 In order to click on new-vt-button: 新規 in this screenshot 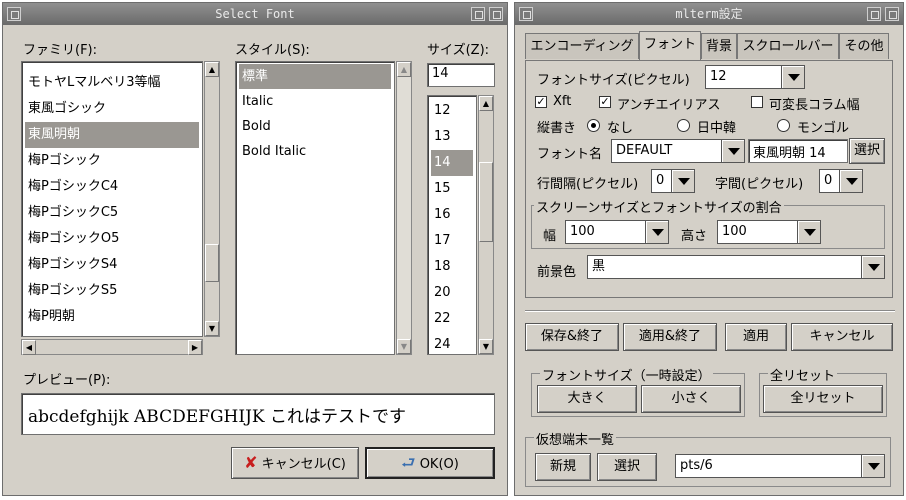, I will do `click(563, 467)`.